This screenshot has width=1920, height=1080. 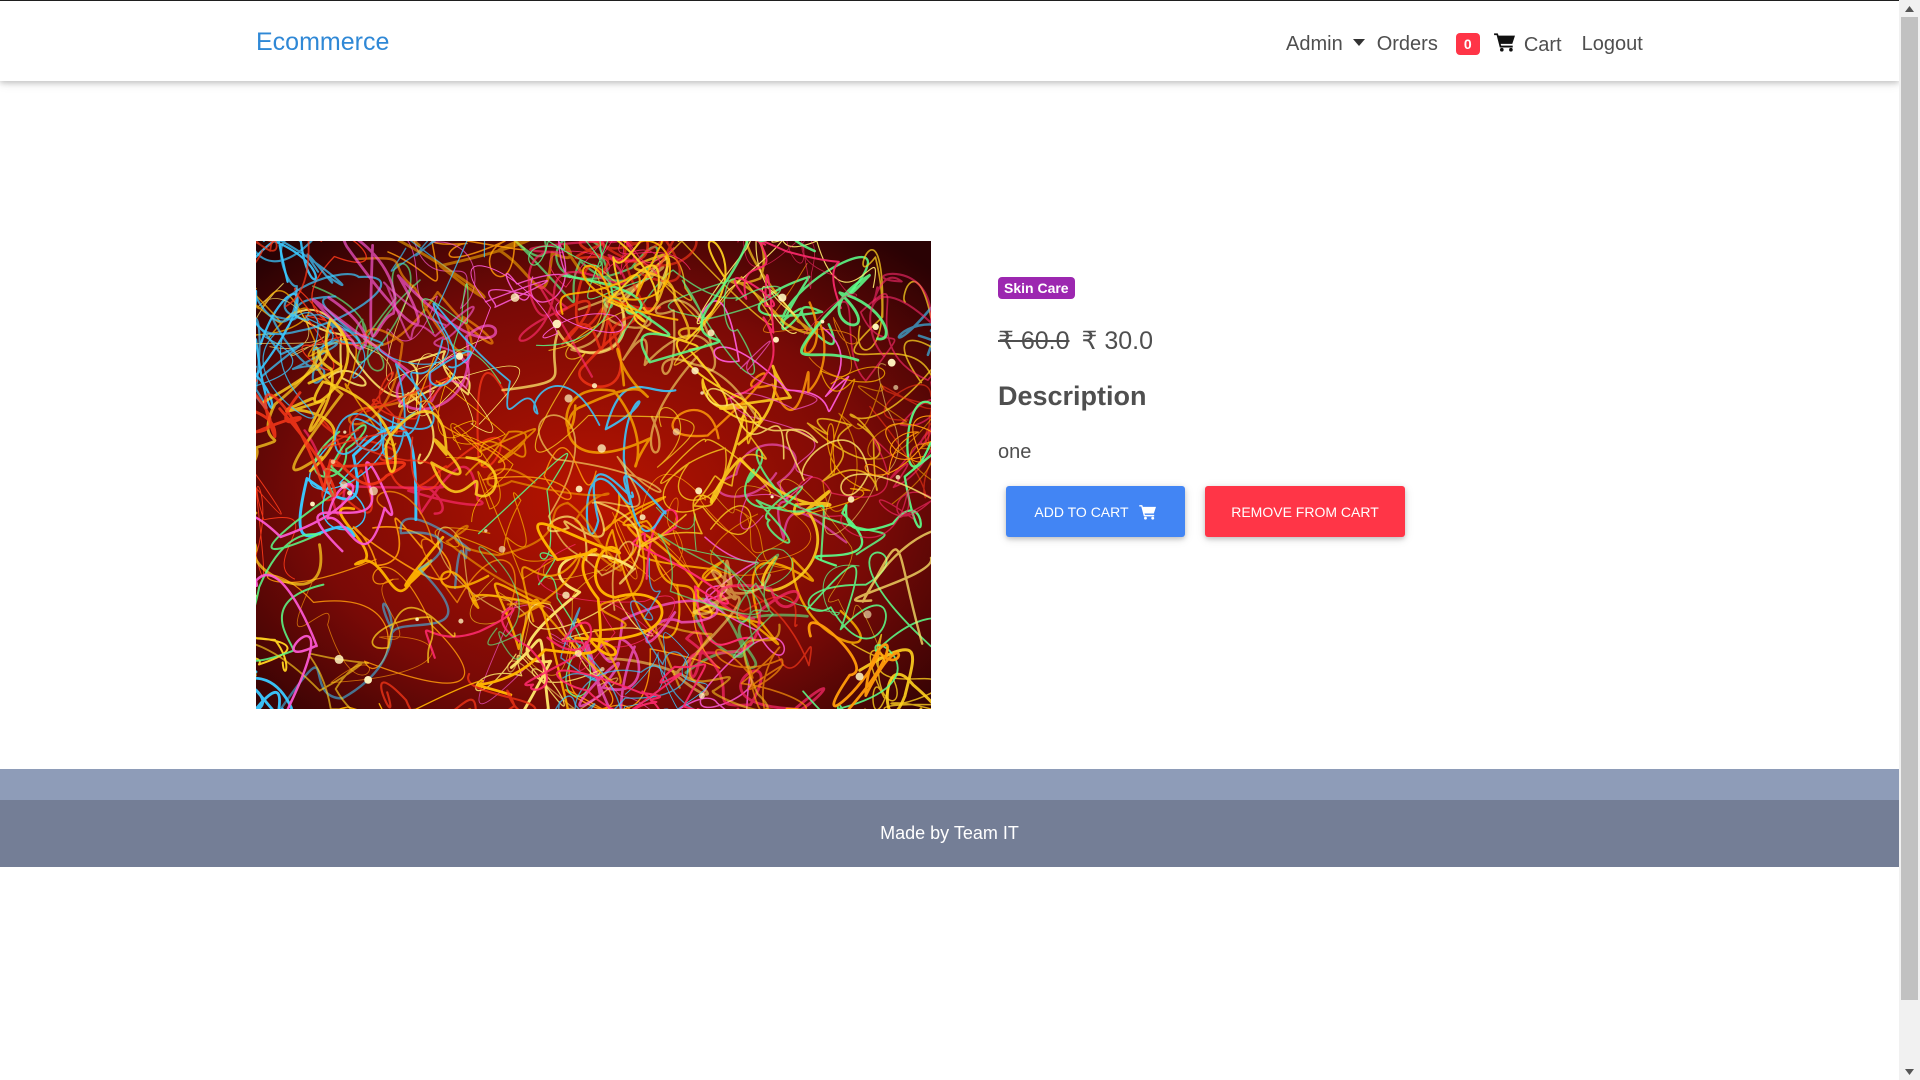 I want to click on description-heading: Description, so click(x=1072, y=396).